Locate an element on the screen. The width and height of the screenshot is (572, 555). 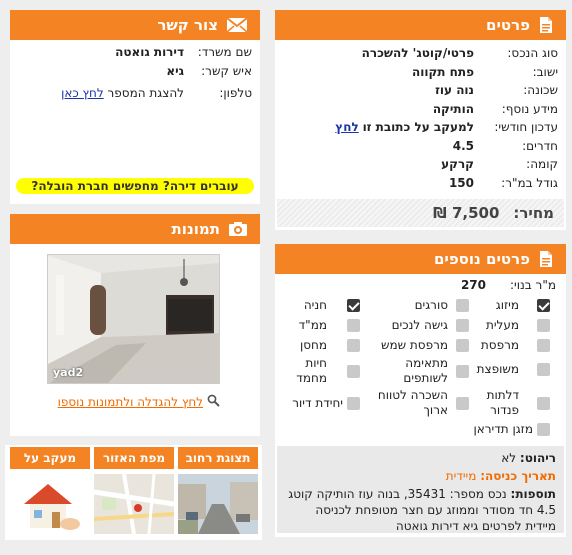
camera-icon is located at coordinates (238, 229).